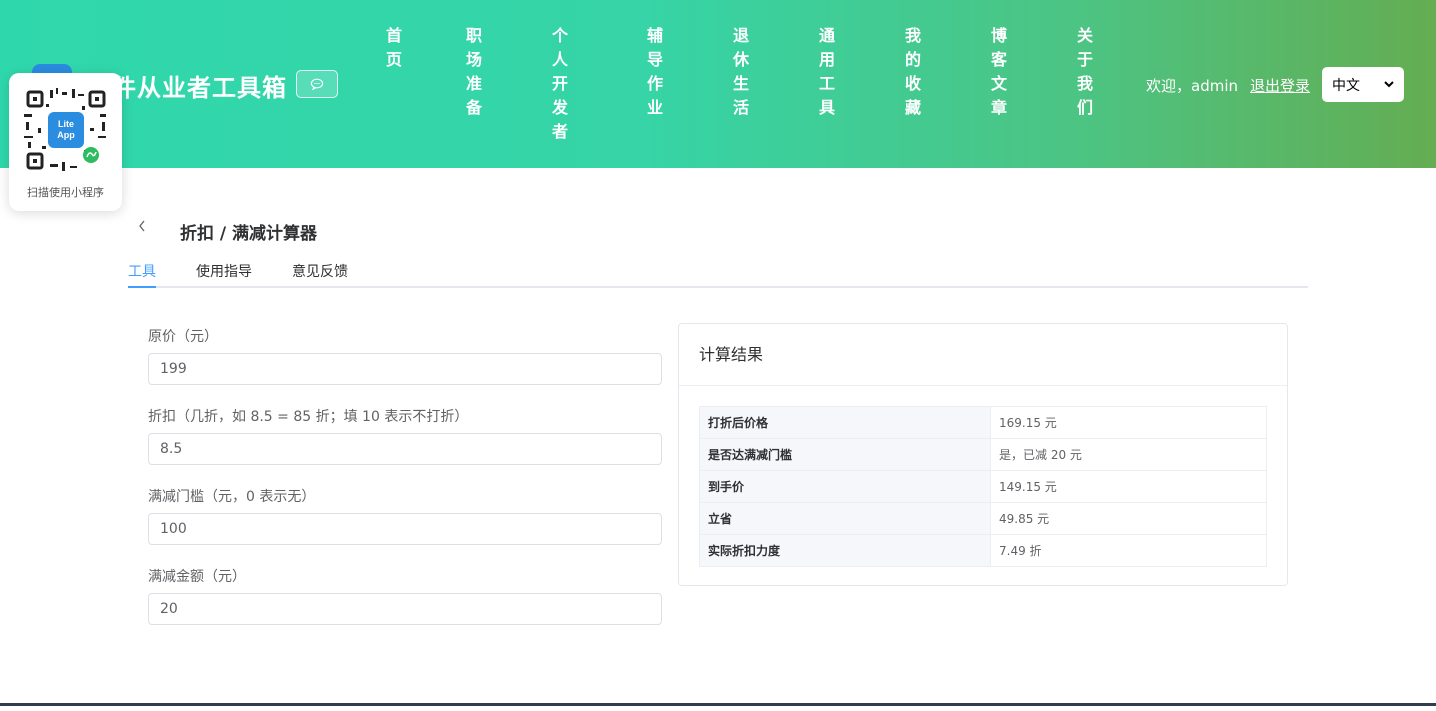 This screenshot has width=1436, height=711. What do you see at coordinates (1085, 72) in the screenshot?
I see `nav-about: 关于我们` at bounding box center [1085, 72].